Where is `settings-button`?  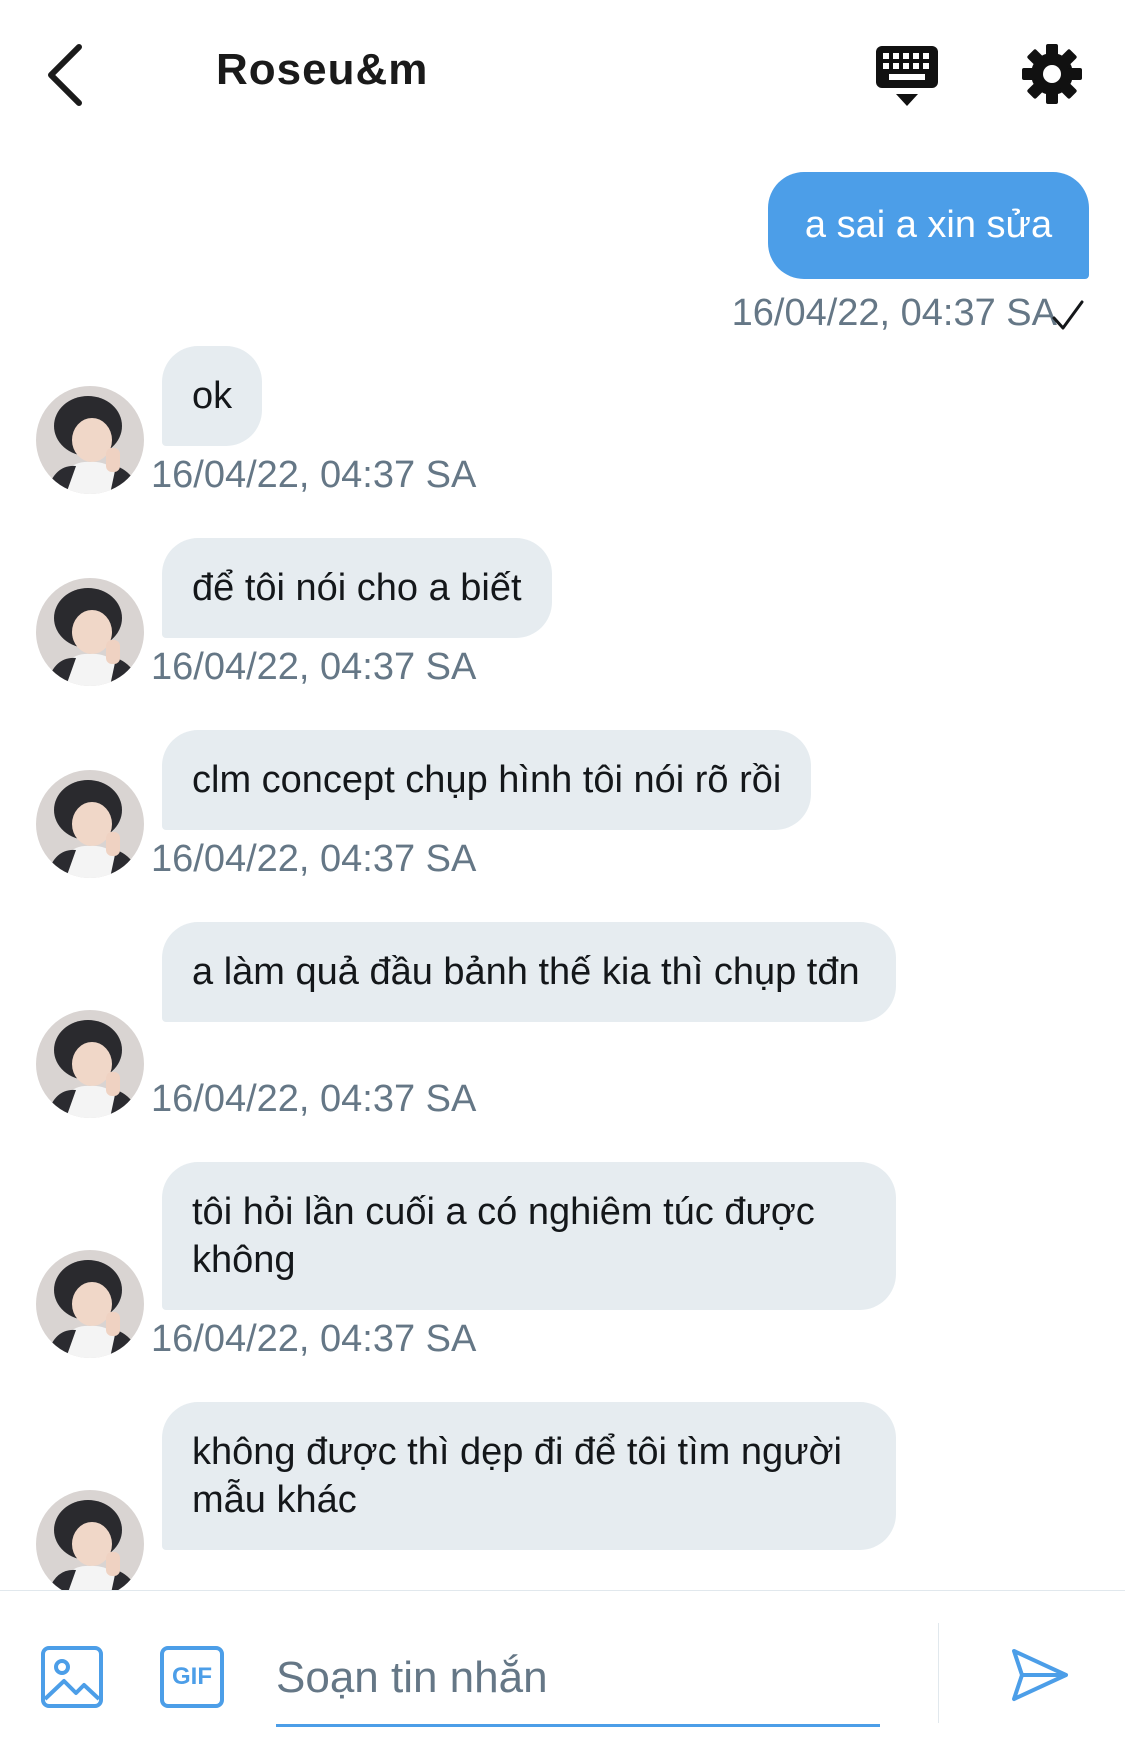 settings-button is located at coordinates (1052, 74).